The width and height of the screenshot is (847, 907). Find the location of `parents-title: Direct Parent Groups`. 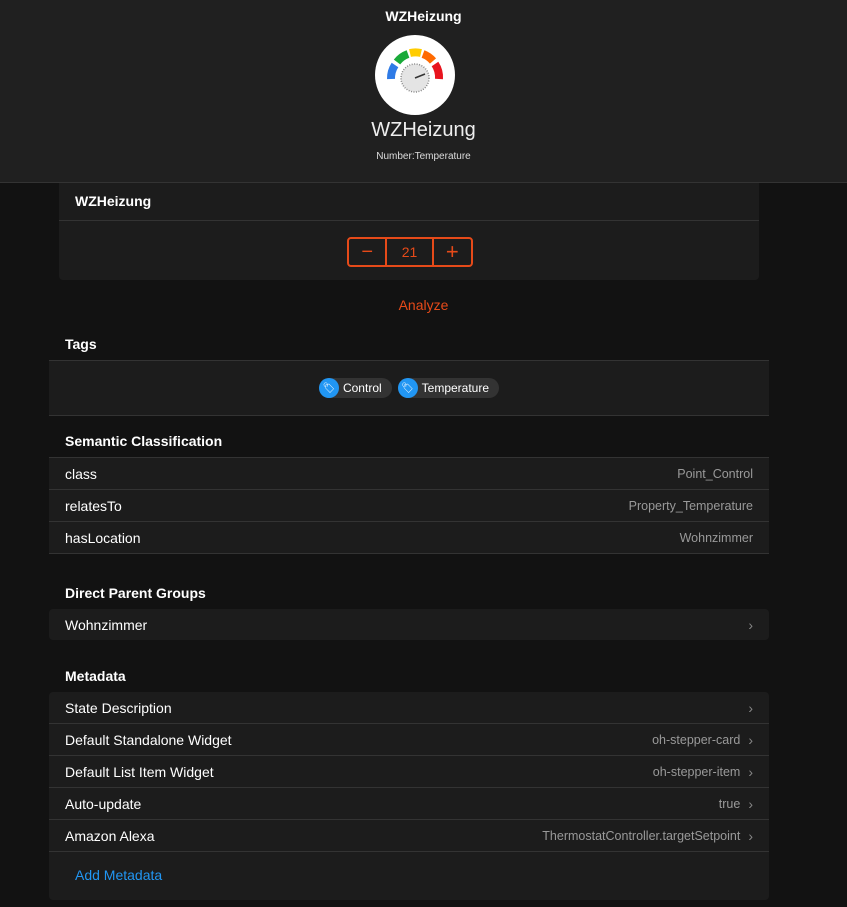

parents-title: Direct Parent Groups is located at coordinates (135, 593).